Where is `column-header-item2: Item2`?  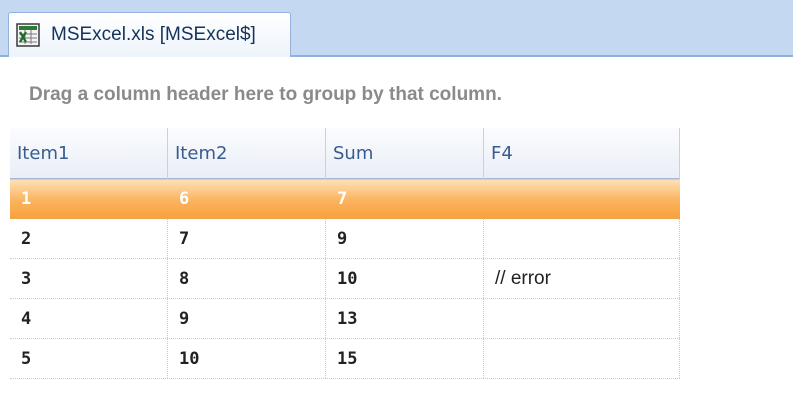 column-header-item2: Item2 is located at coordinates (247, 153).